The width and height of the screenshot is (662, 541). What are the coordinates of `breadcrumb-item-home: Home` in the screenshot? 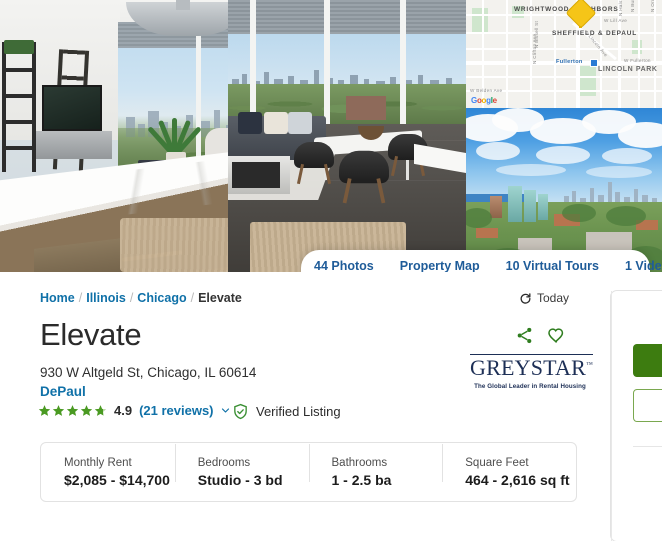 It's located at (57, 298).